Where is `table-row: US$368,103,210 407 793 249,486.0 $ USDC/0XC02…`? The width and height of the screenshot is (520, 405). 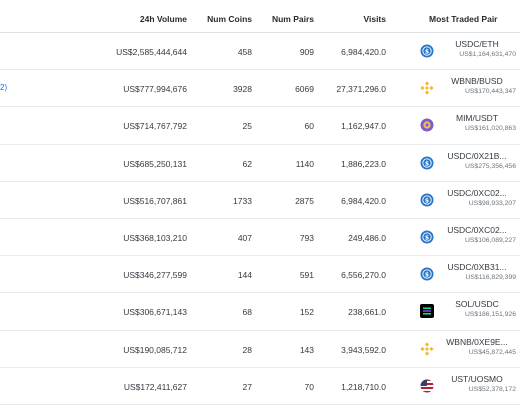
table-row: US$368,103,210 407 793 249,486.0 $ USDC/0XC02… is located at coordinates (260, 238).